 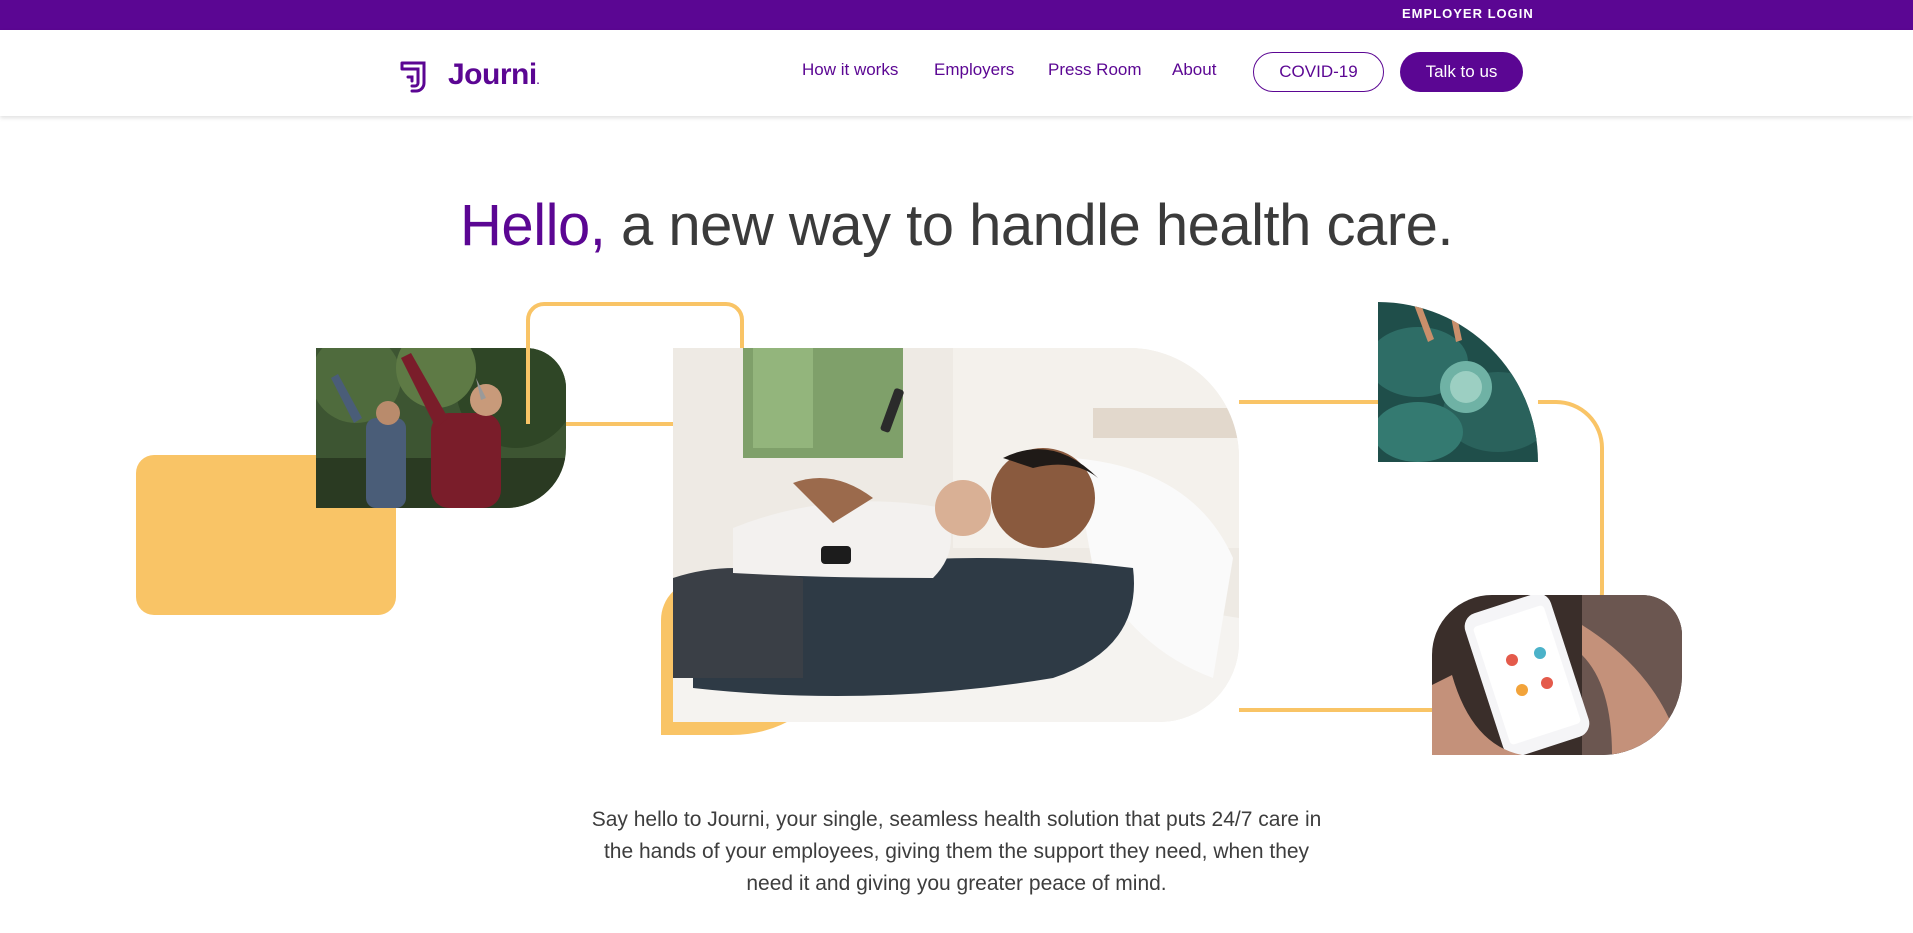 What do you see at coordinates (850, 70) in the screenshot?
I see `nav-how-it-works: How it works` at bounding box center [850, 70].